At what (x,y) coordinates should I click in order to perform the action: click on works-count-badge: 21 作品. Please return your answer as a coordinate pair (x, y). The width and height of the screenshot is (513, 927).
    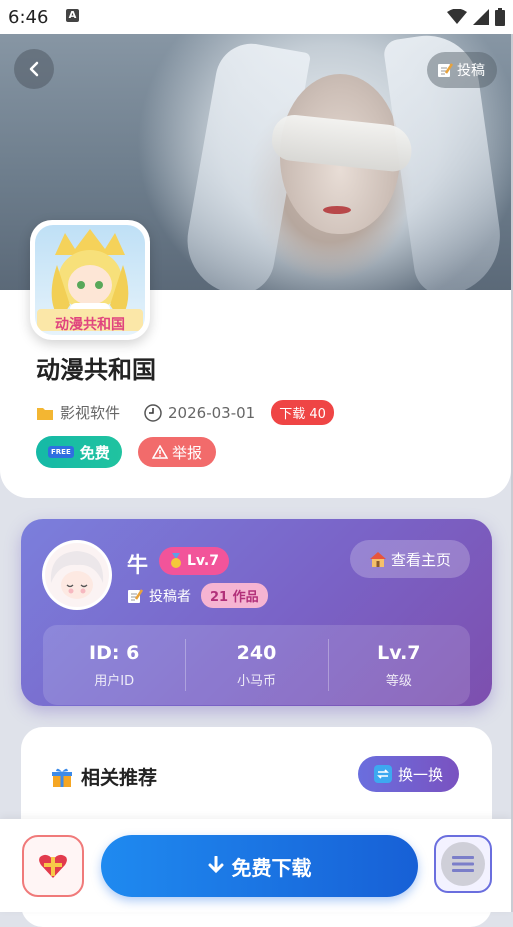
    Looking at the image, I should click on (234, 595).